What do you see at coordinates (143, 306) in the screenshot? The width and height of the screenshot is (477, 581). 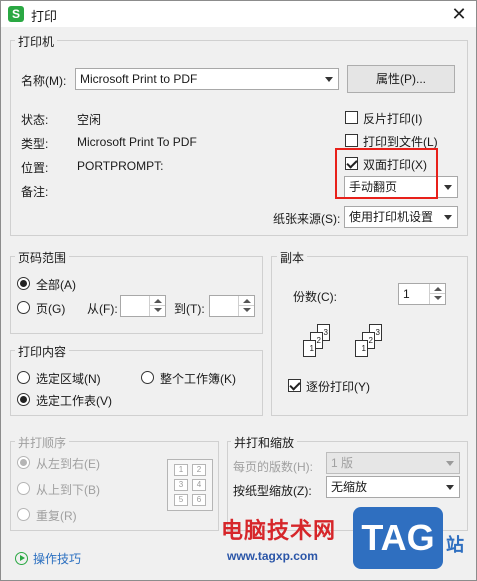 I see `from-page-stepper` at bounding box center [143, 306].